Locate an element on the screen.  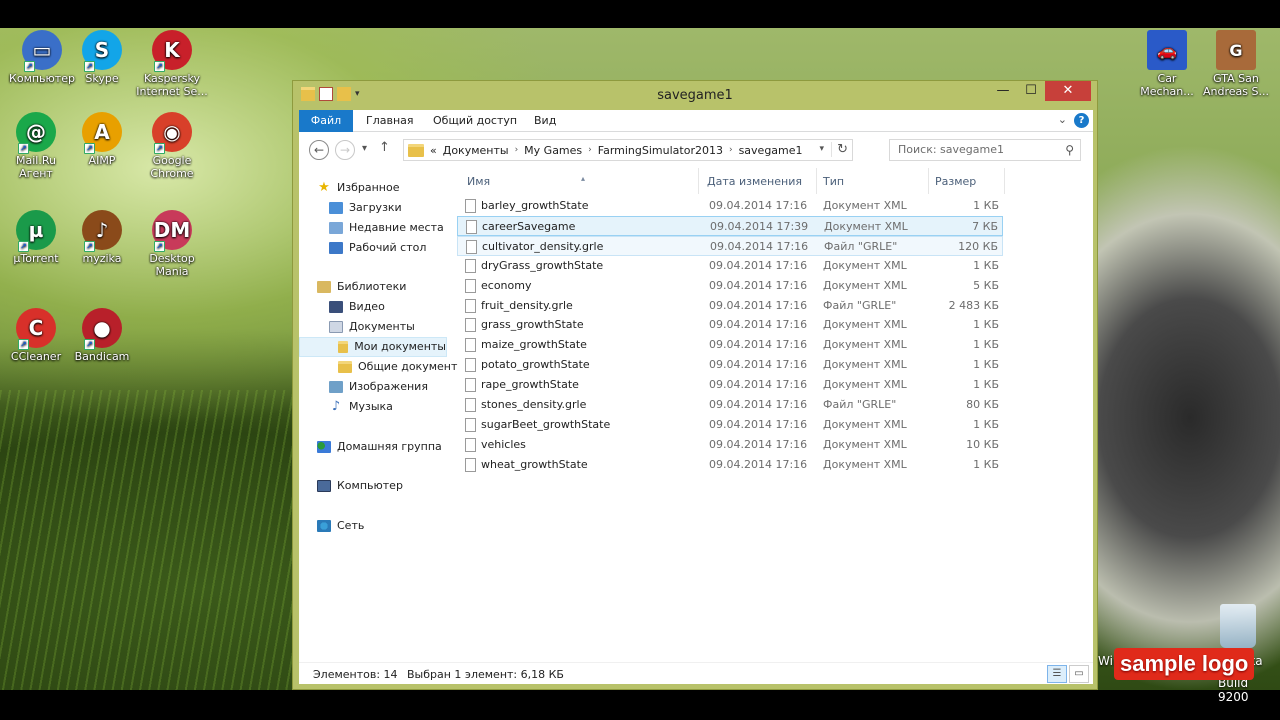
desktop-icon-item: µ ↗ µTorrent is located at coordinates (36, 237).